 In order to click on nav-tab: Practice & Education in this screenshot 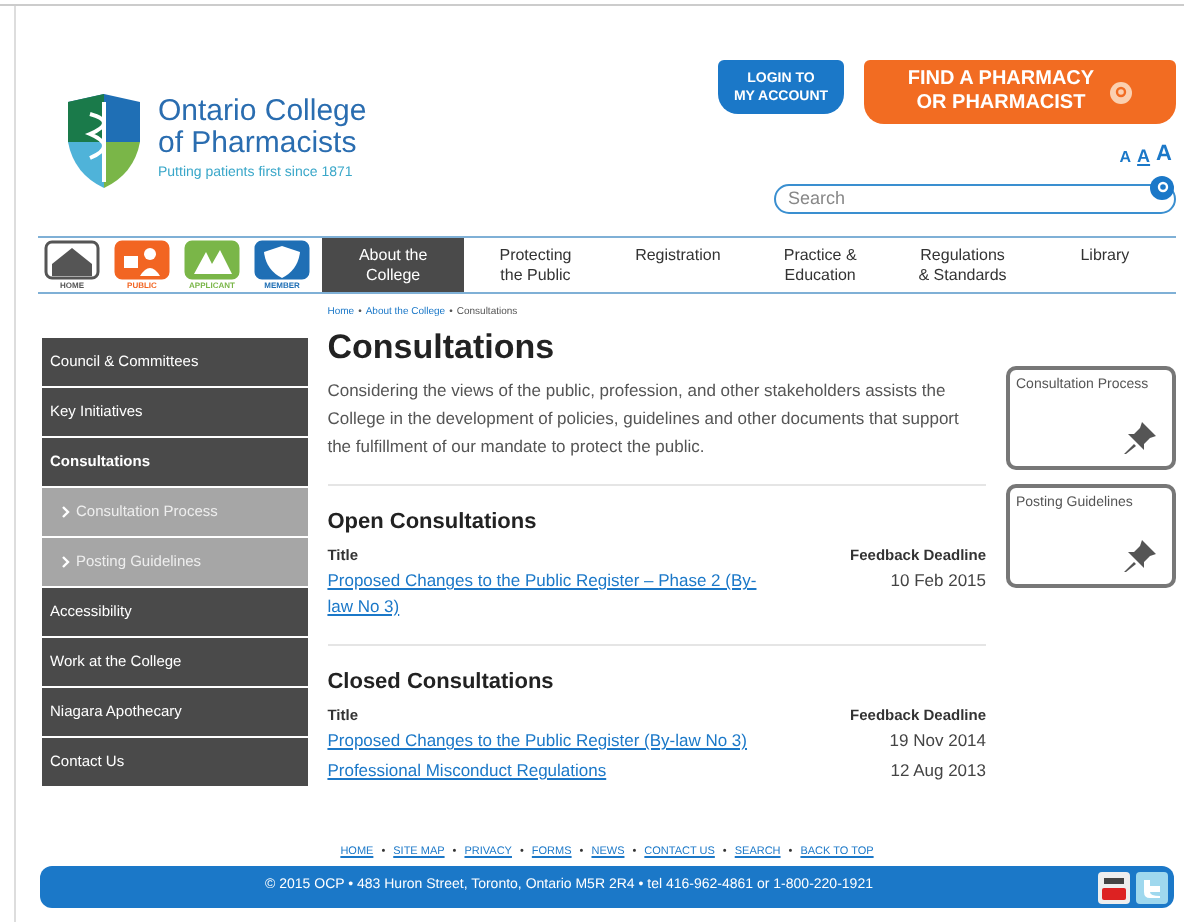, I will do `click(820, 265)`.